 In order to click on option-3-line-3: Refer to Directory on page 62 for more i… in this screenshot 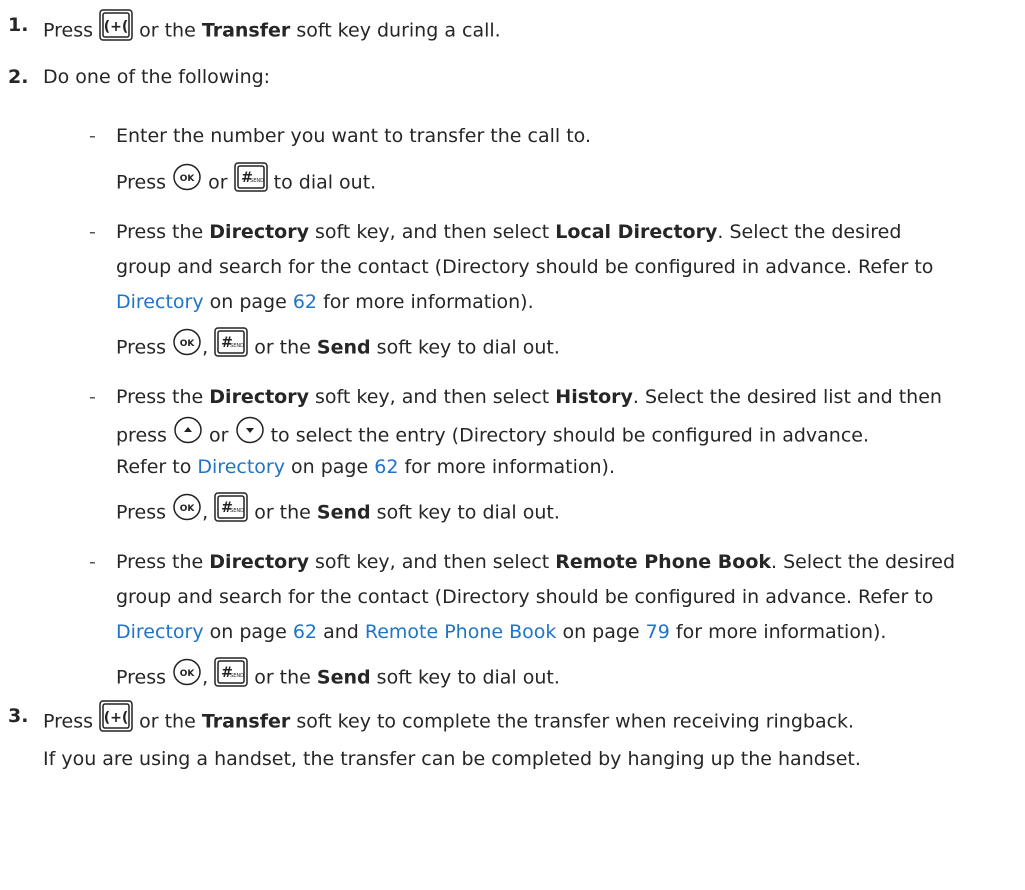, I will do `click(365, 467)`.